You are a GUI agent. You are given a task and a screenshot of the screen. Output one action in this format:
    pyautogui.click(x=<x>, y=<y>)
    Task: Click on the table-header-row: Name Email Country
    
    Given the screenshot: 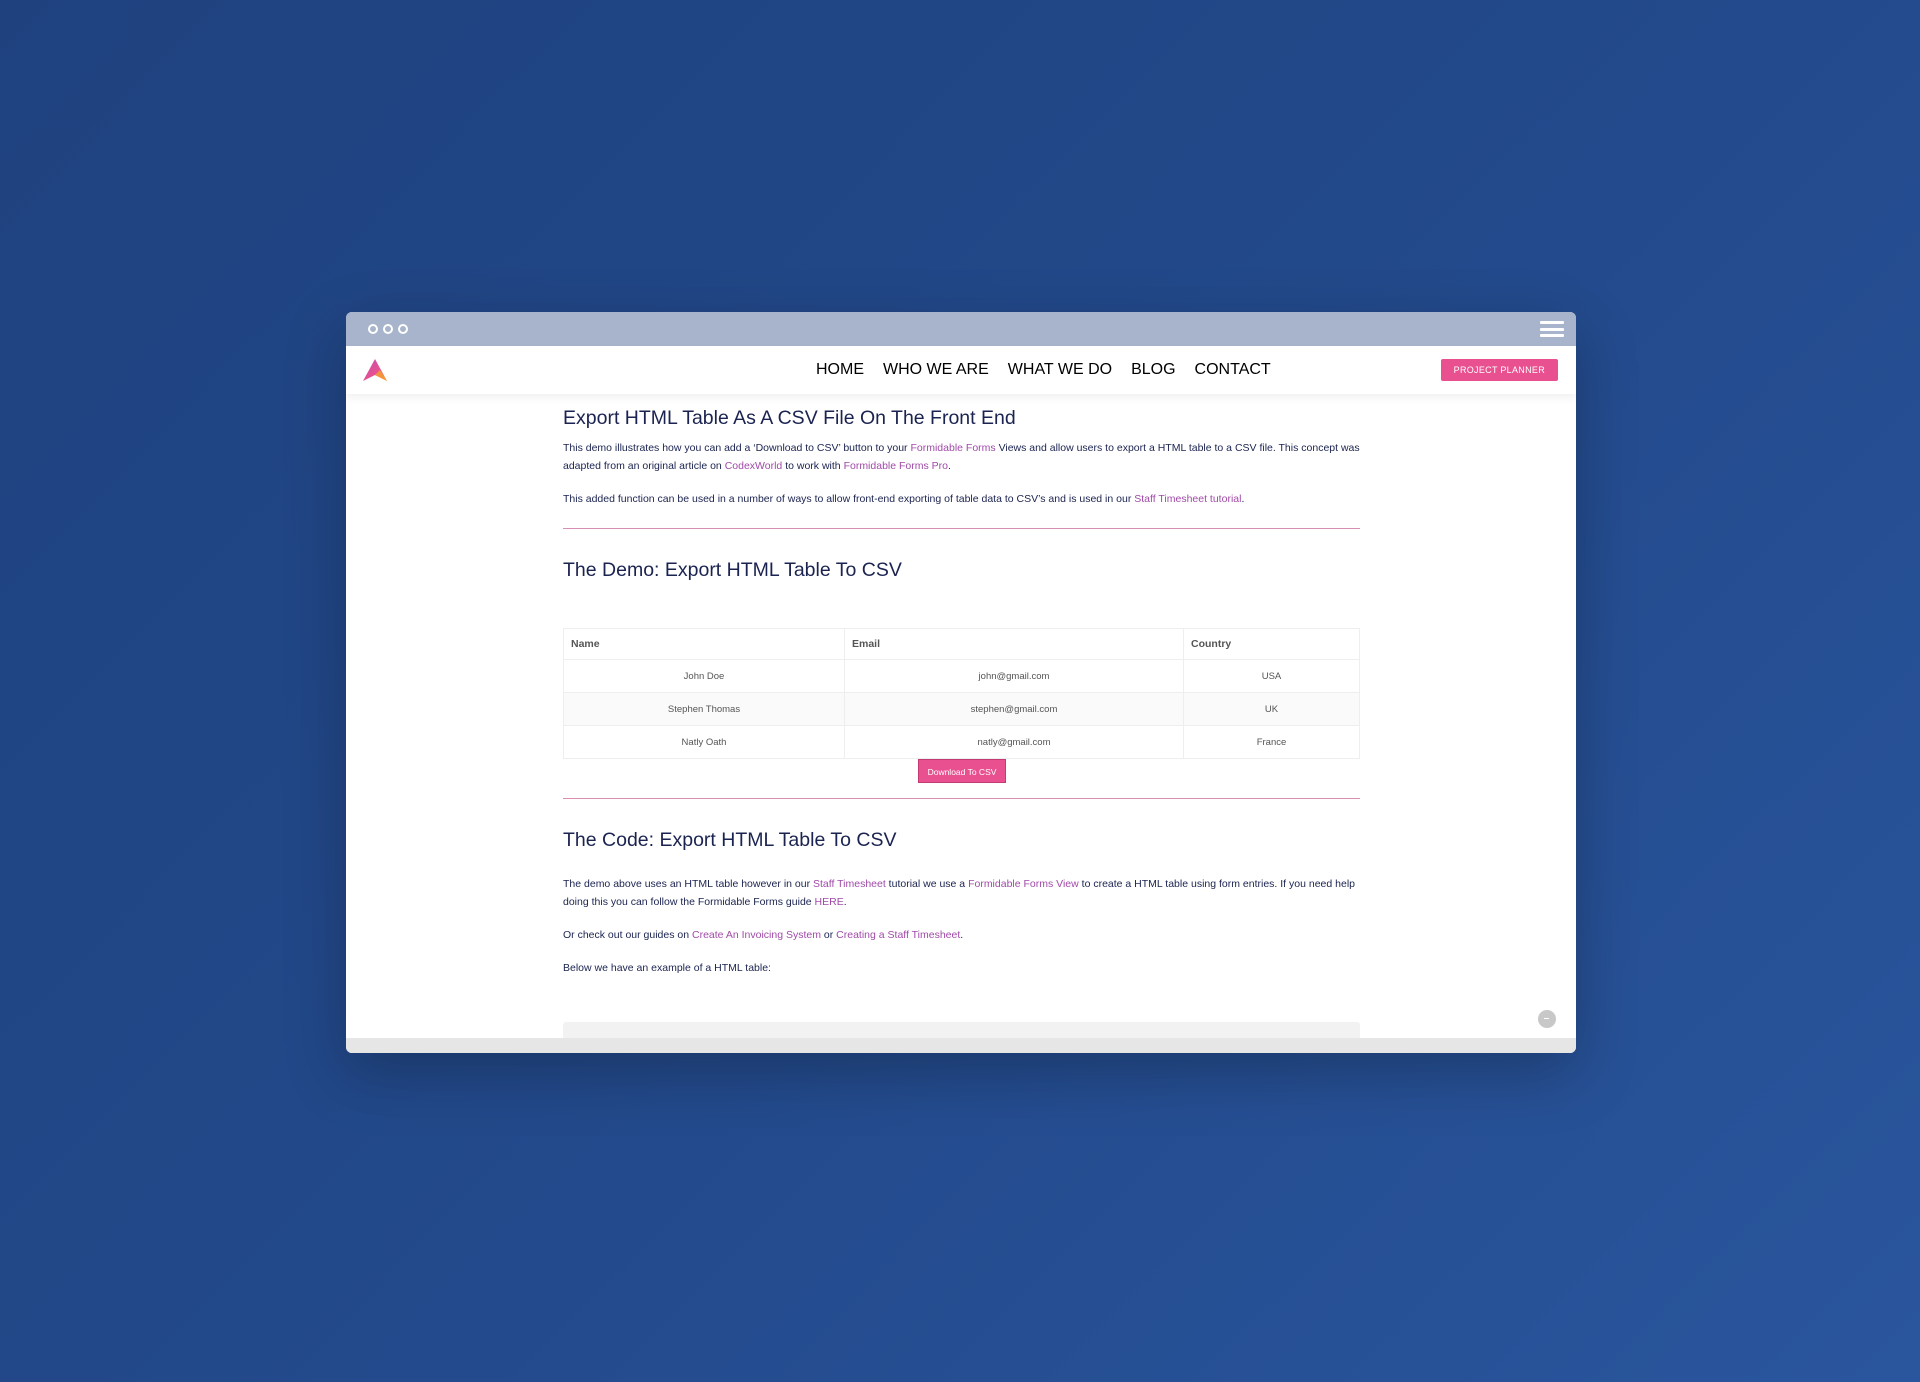 What is the action you would take?
    pyautogui.click(x=961, y=644)
    